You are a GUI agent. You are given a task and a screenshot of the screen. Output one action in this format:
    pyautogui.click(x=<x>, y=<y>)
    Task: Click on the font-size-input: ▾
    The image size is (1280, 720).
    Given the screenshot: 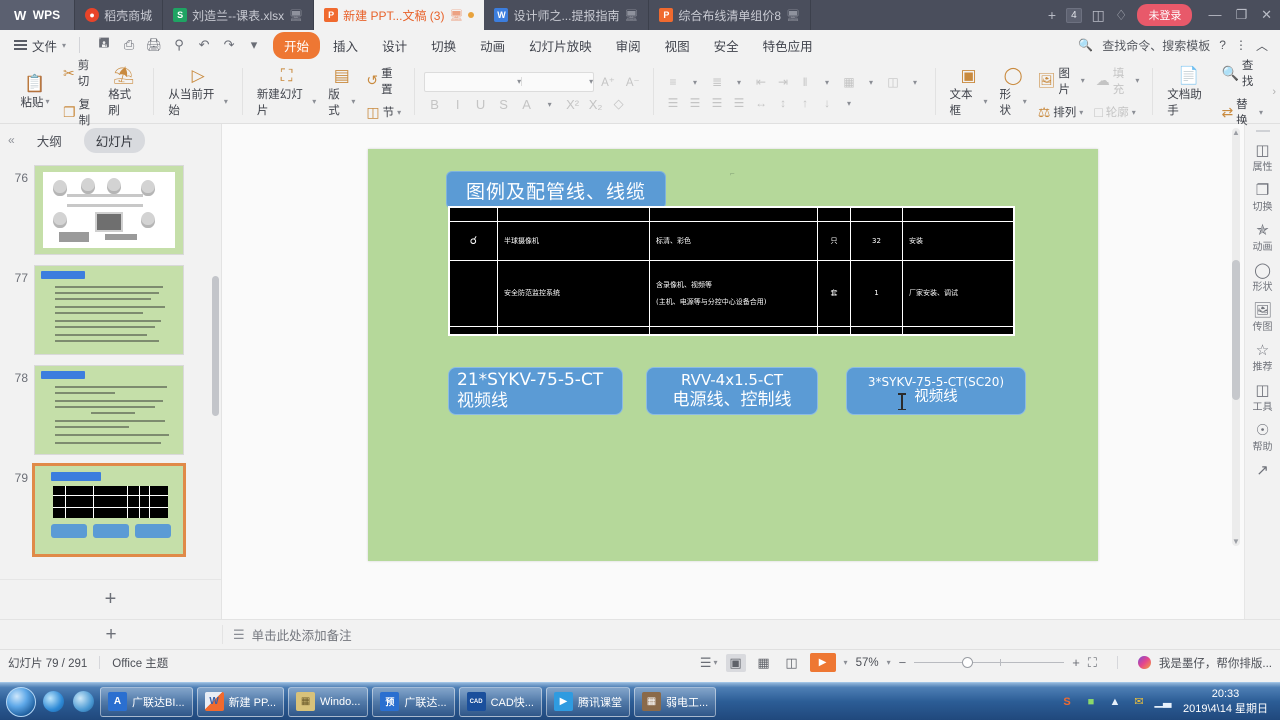 What is the action you would take?
    pyautogui.click(x=557, y=81)
    